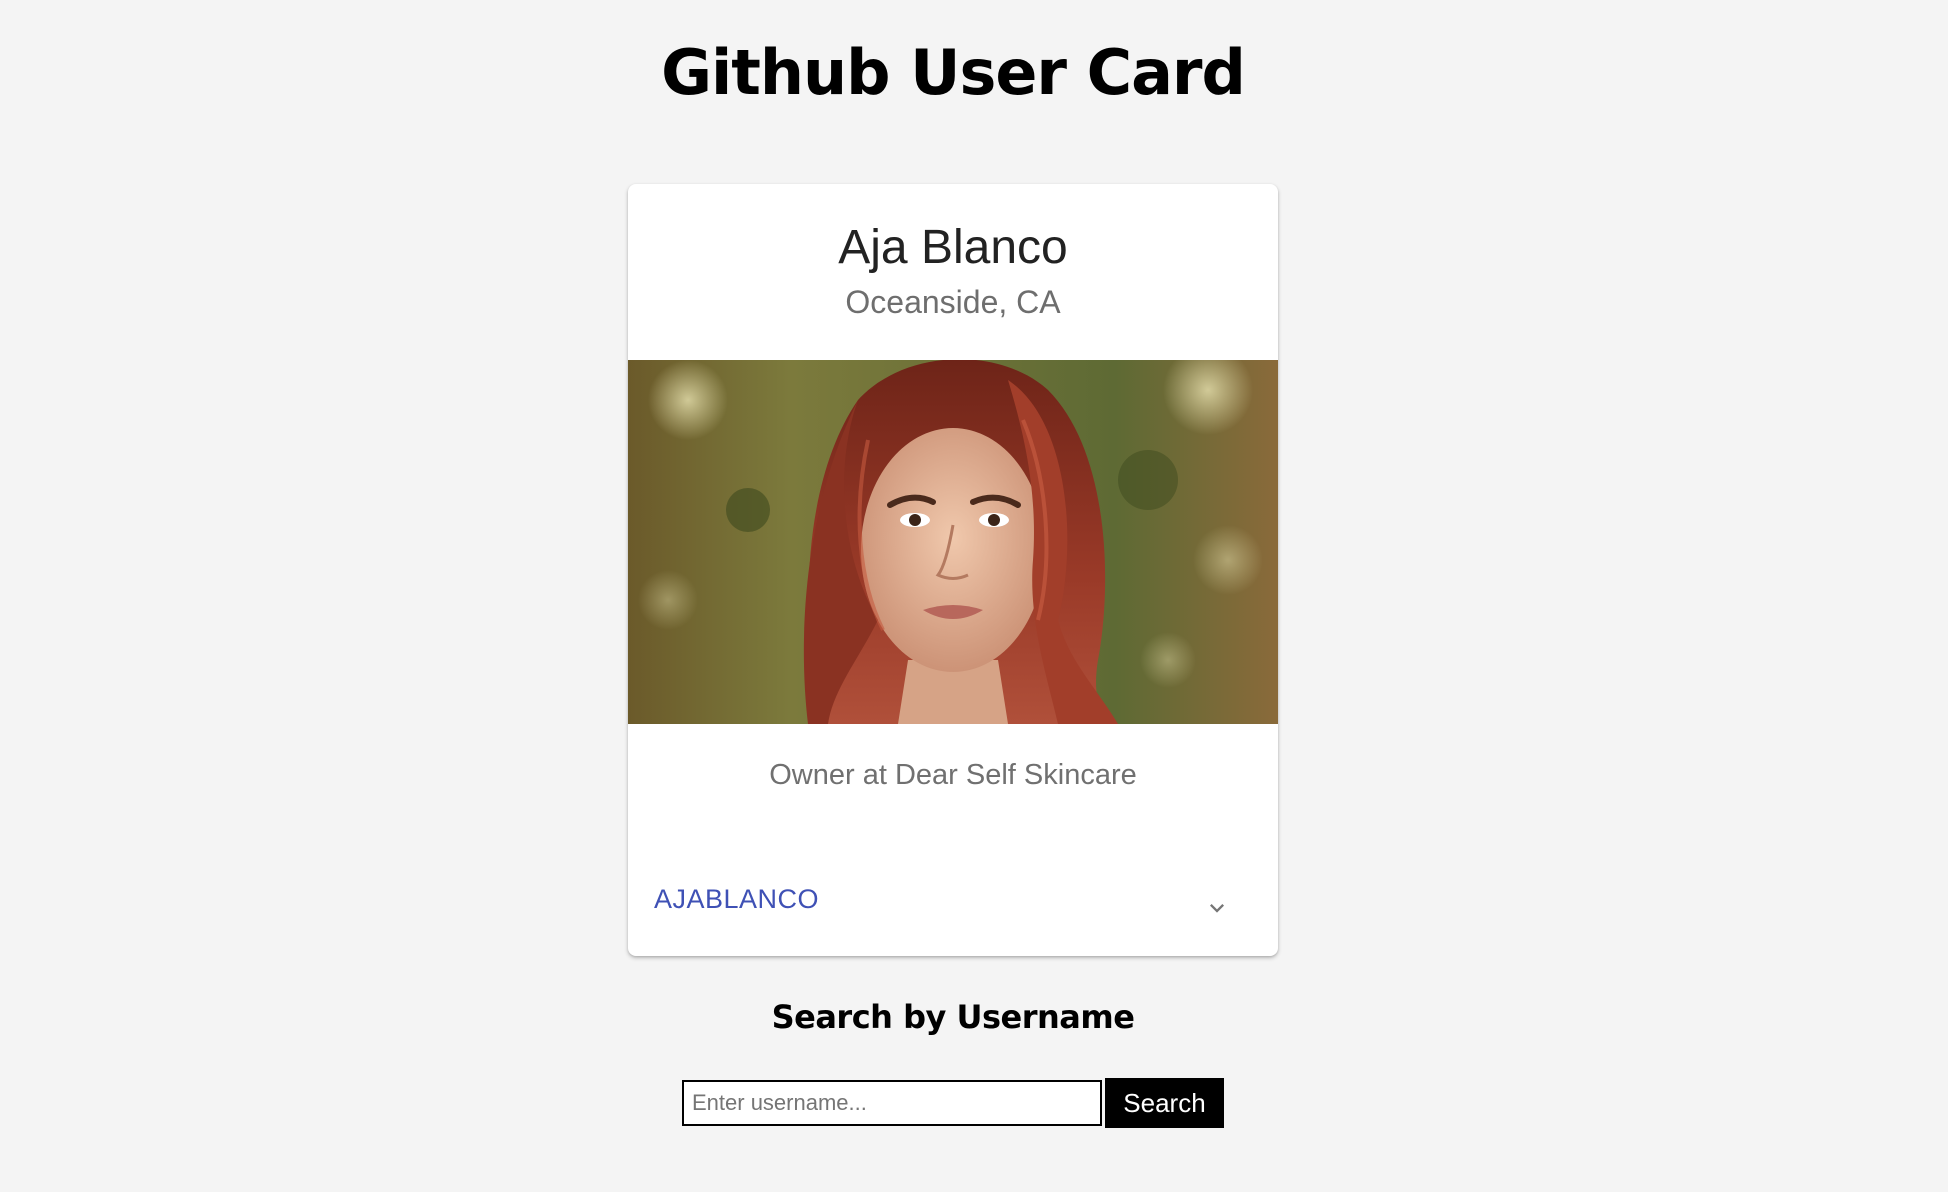  I want to click on search-heading: Search by Username, so click(953, 1017).